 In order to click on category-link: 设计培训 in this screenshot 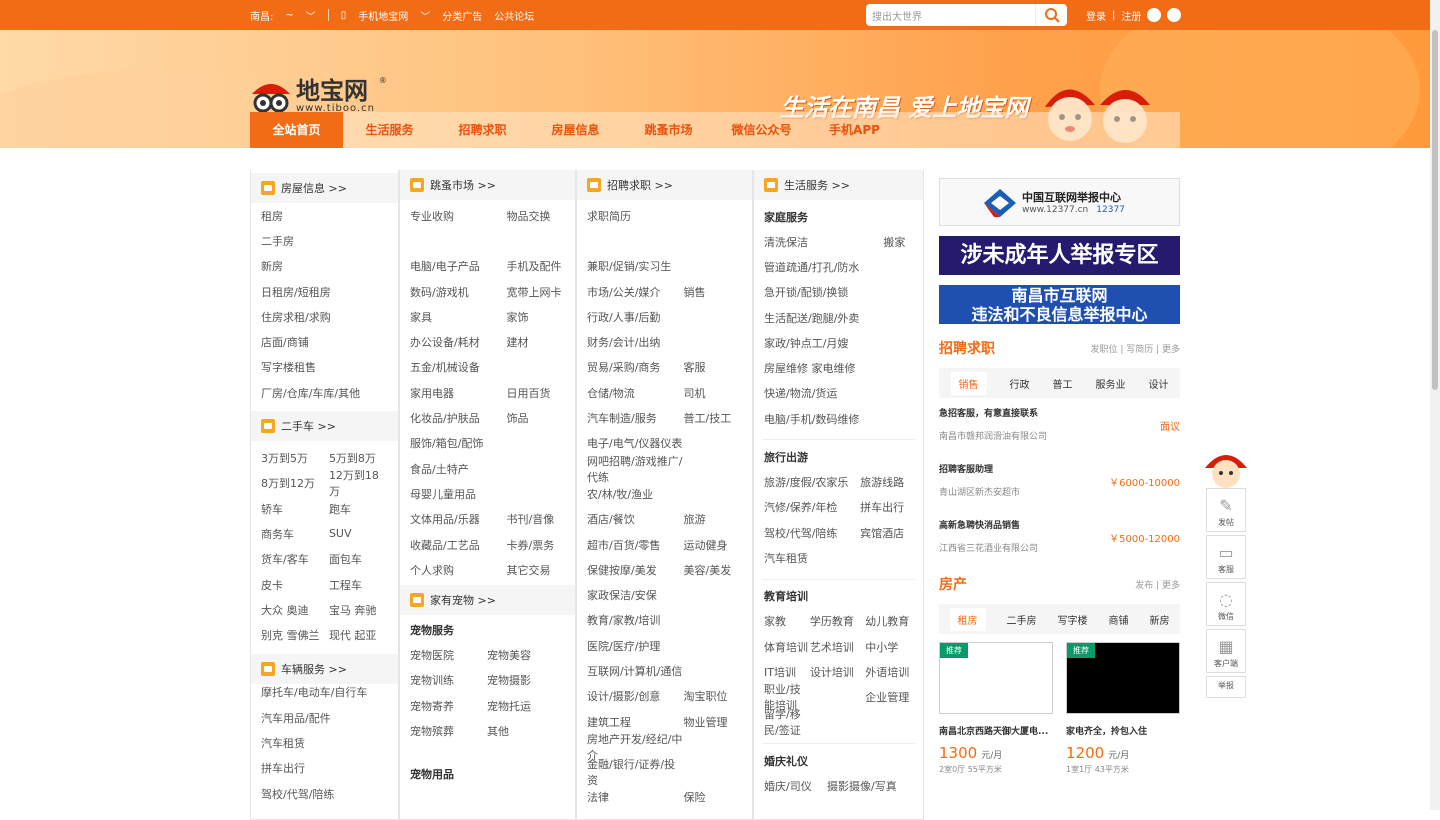, I will do `click(837, 672)`.